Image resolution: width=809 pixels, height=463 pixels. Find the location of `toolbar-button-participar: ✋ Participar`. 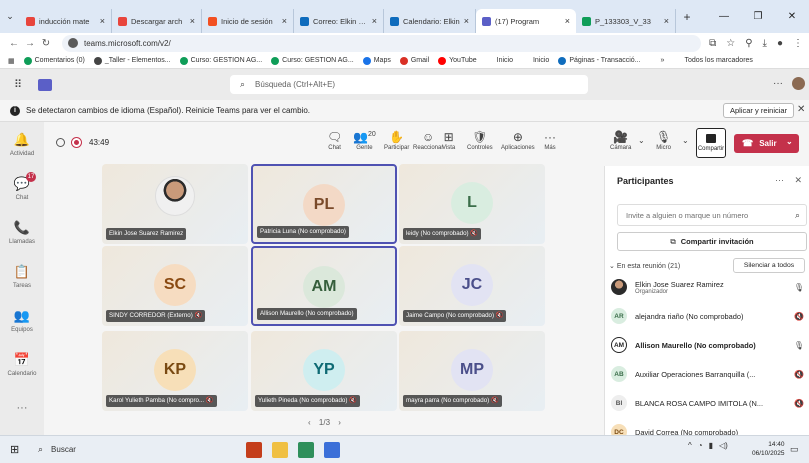

toolbar-button-participar: ✋ Participar is located at coordinates (396, 140).